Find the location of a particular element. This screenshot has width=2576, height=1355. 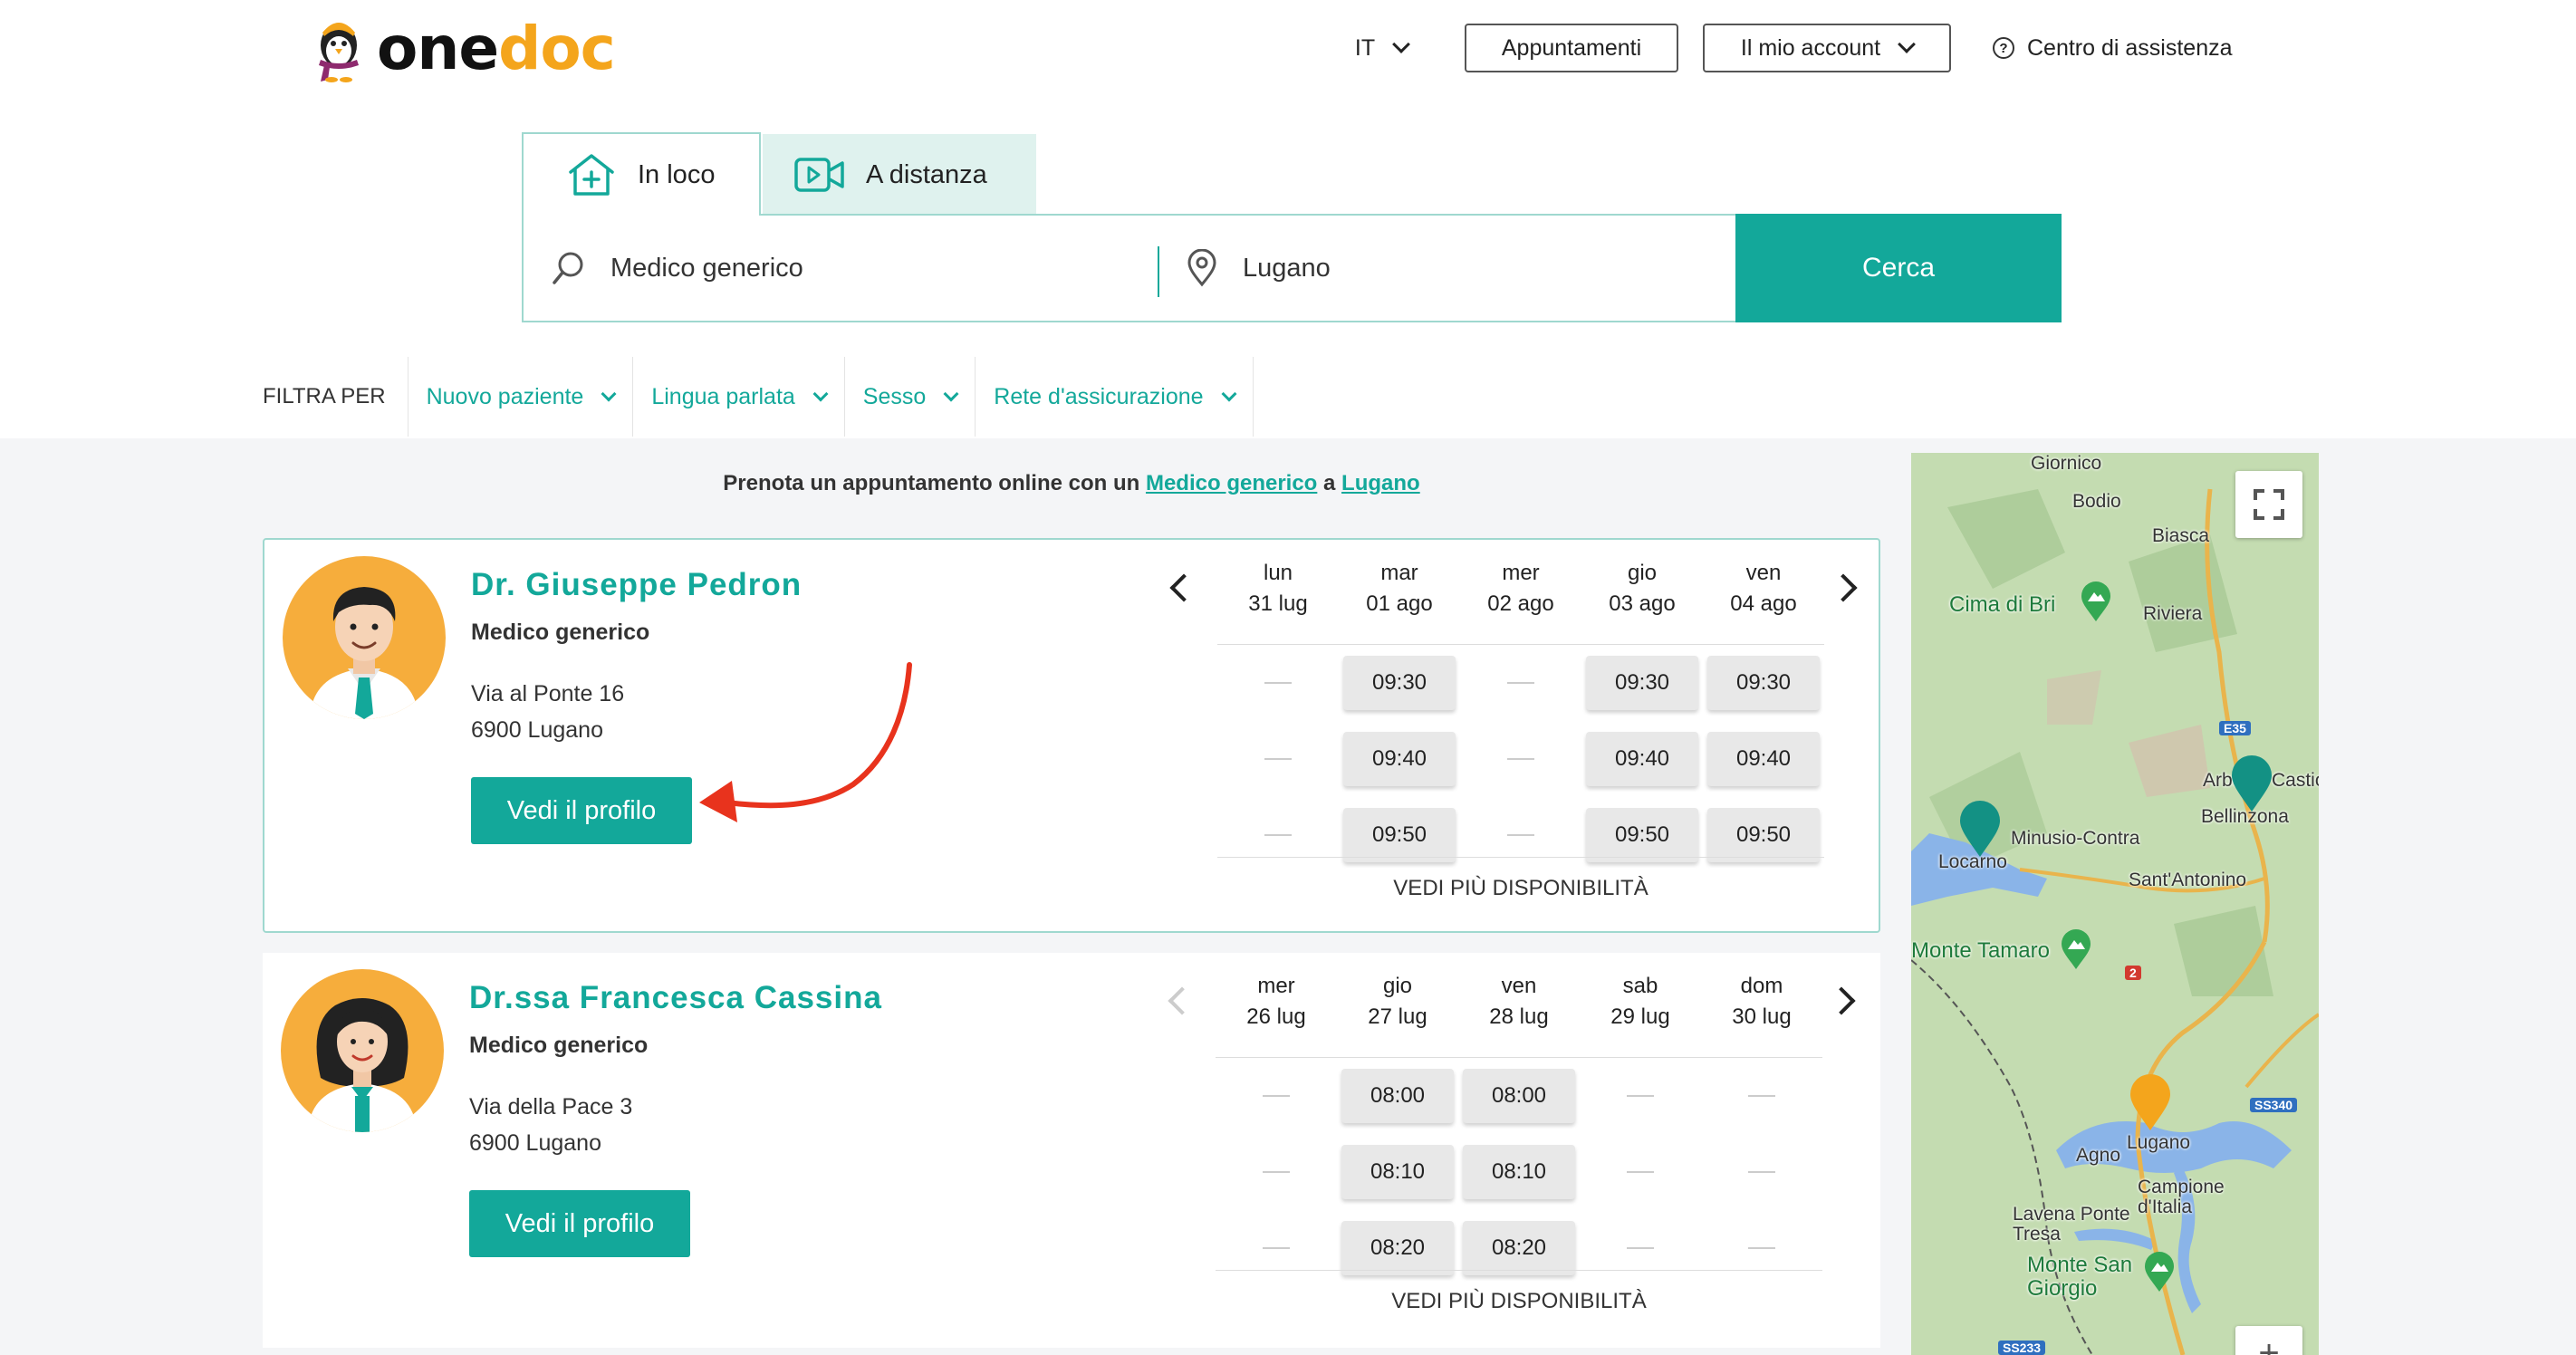

doctor-name: Dr. Giuseppe Pedron is located at coordinates (636, 585).